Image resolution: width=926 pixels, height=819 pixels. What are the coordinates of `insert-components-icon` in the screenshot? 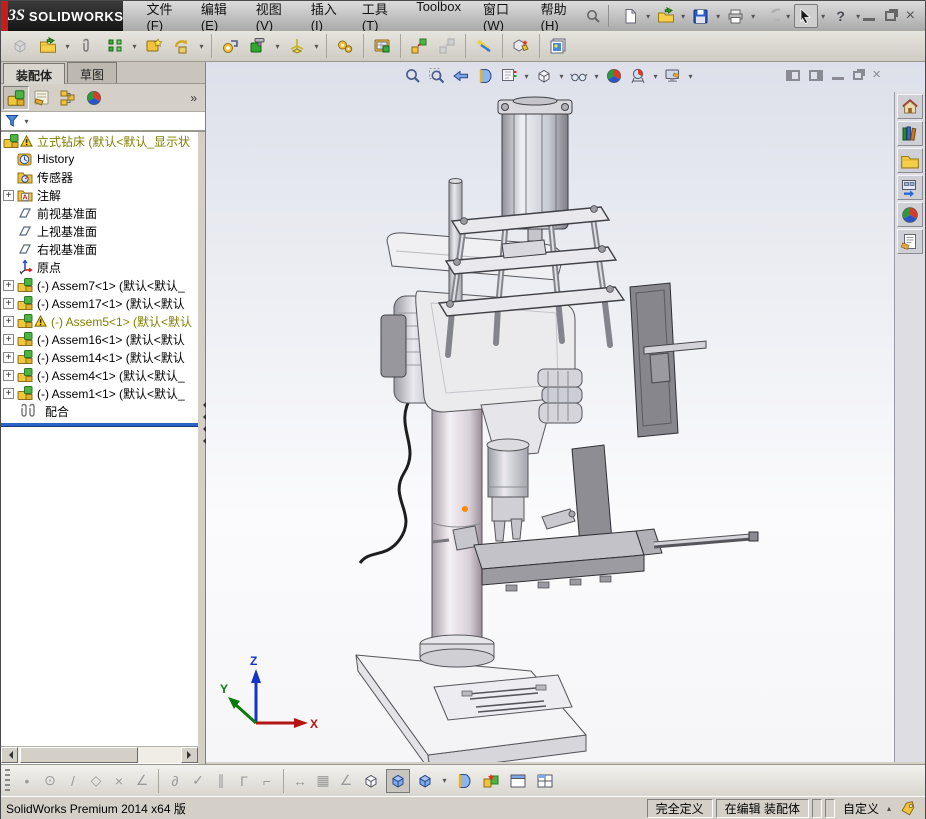 It's located at (48, 46).